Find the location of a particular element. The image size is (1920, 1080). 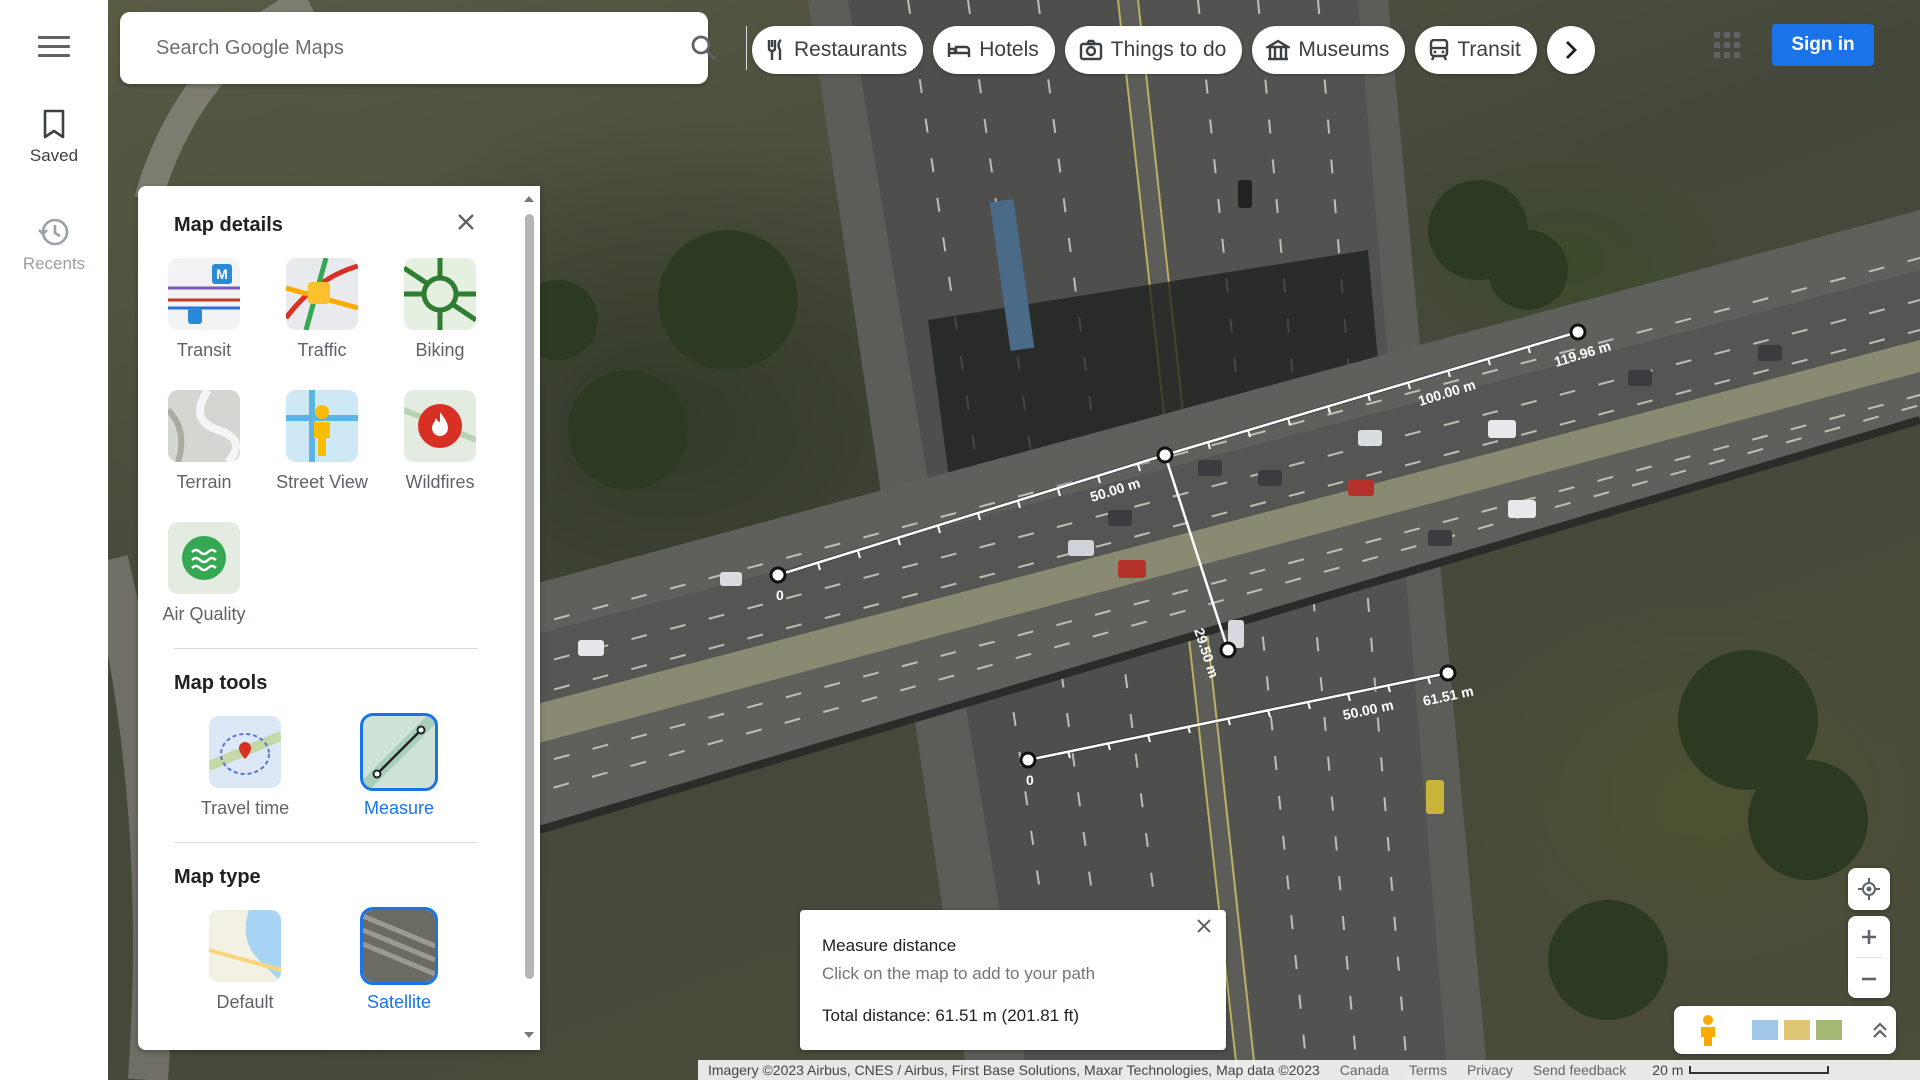

default-thumb is located at coordinates (245, 946).